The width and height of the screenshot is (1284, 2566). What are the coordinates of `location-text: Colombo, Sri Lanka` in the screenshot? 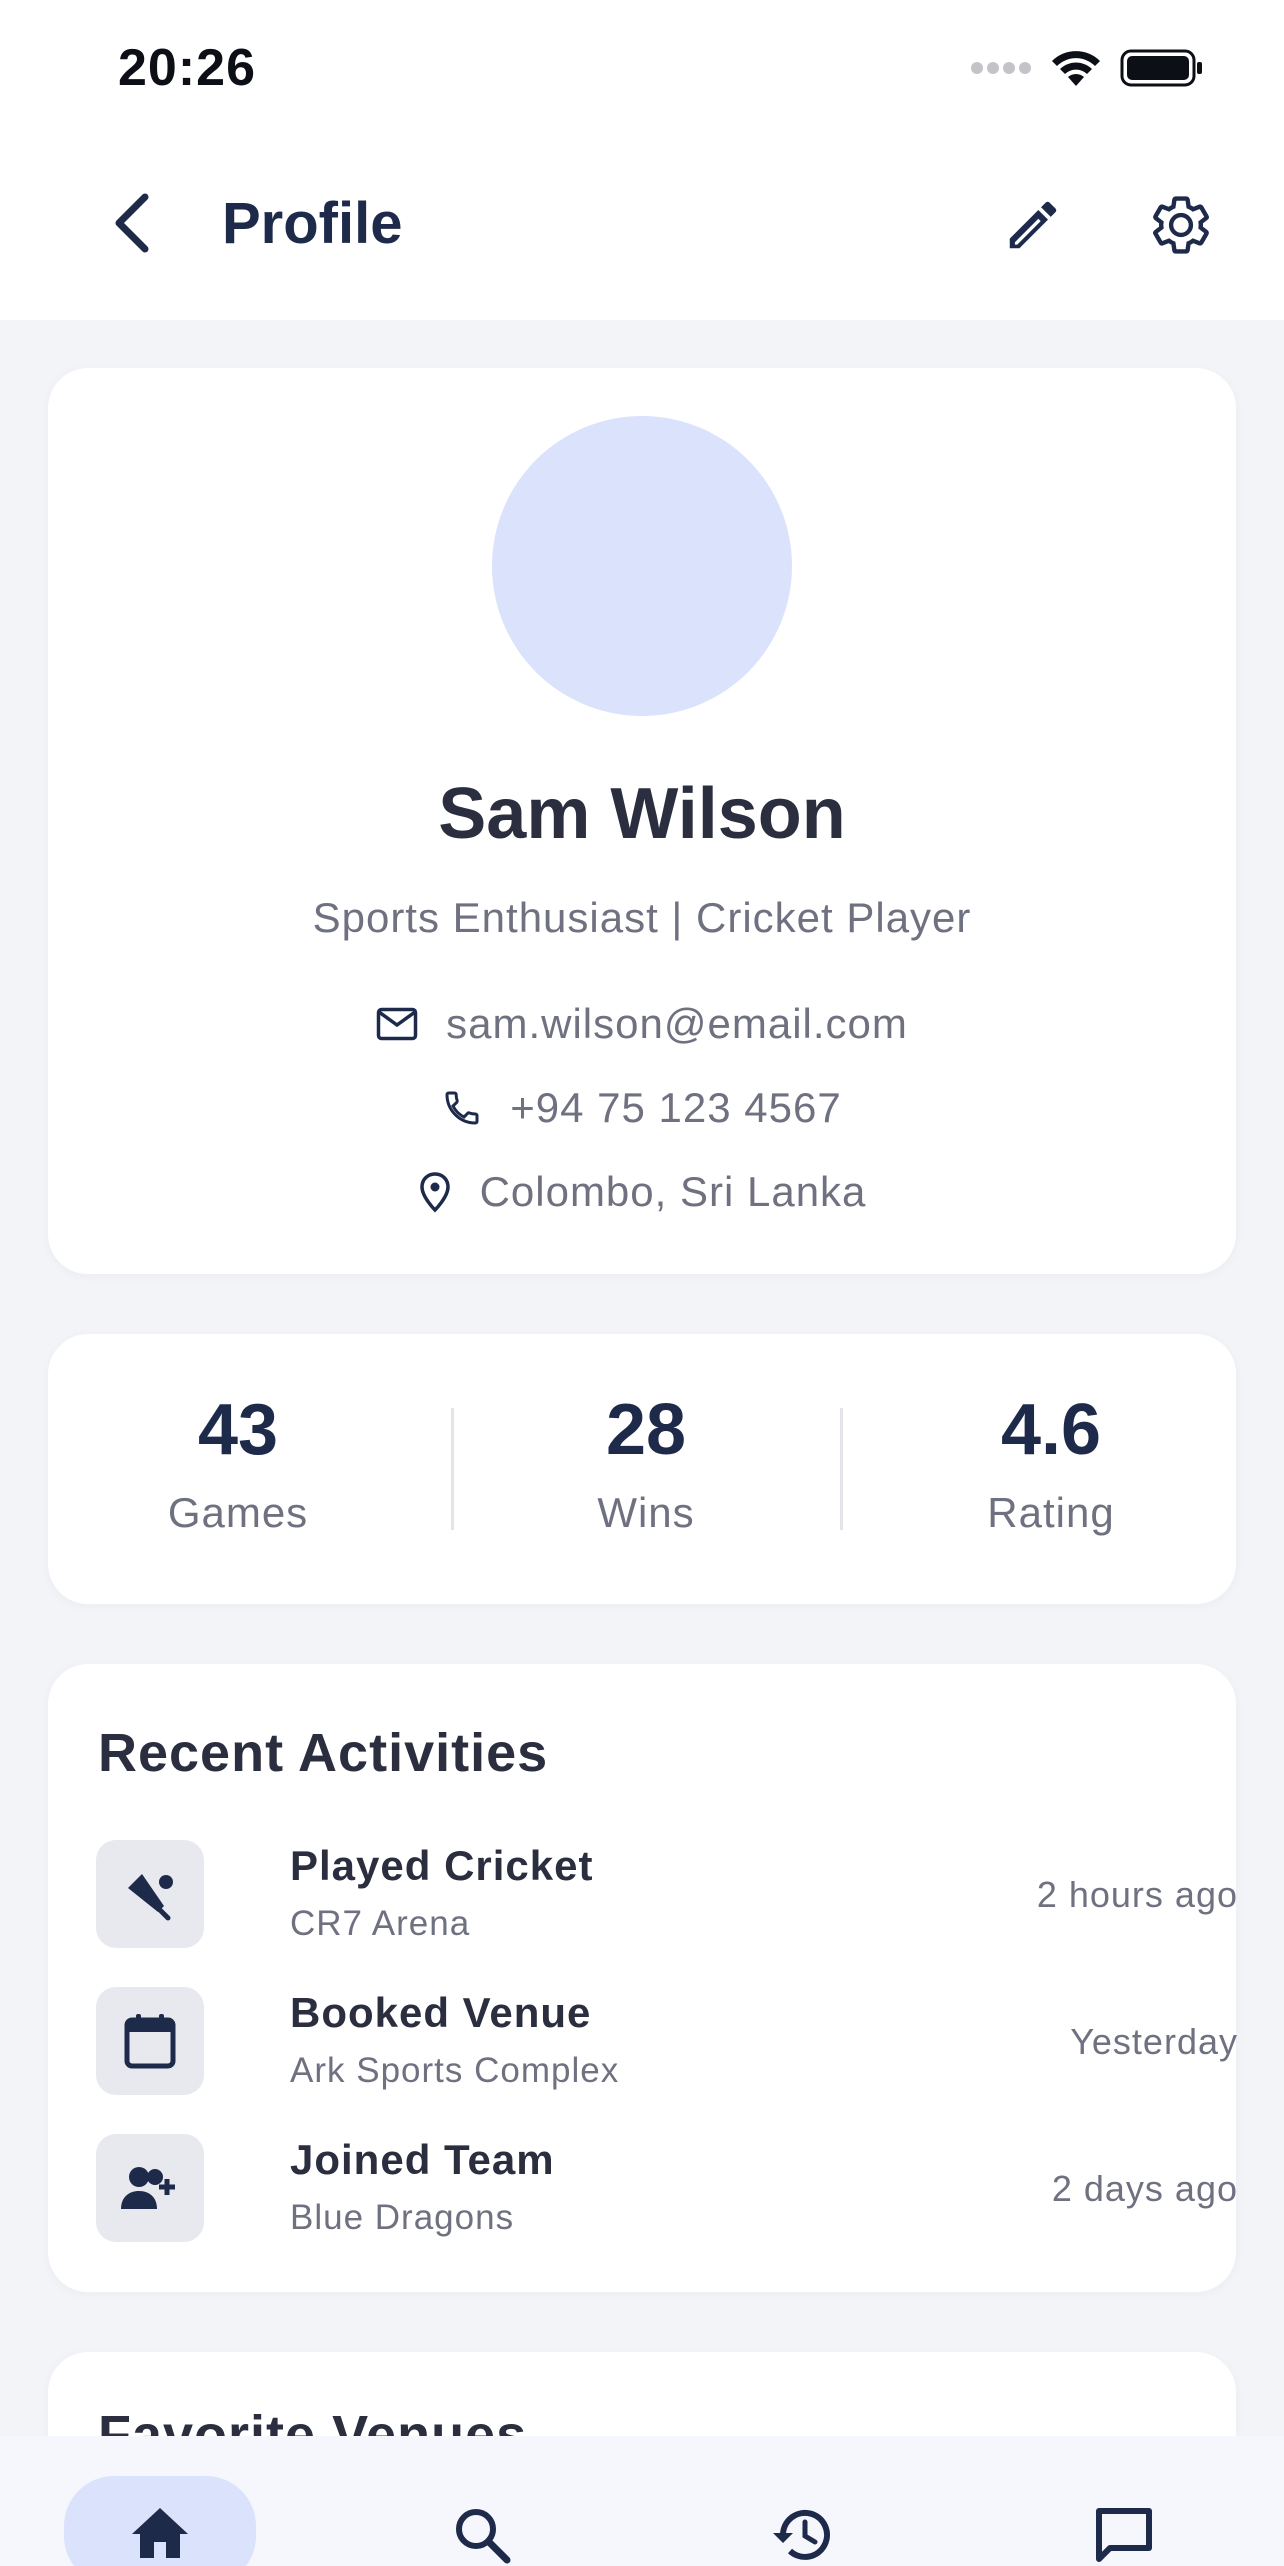 It's located at (673, 1191).